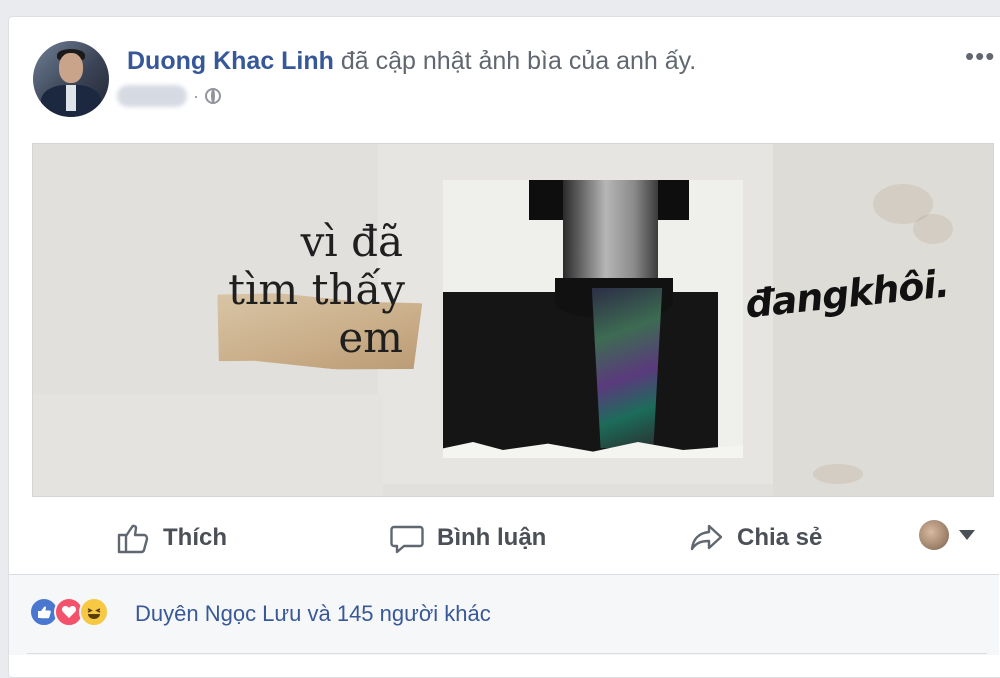 The height and width of the screenshot is (678, 1000). I want to click on avatar-shirt, so click(71, 98).